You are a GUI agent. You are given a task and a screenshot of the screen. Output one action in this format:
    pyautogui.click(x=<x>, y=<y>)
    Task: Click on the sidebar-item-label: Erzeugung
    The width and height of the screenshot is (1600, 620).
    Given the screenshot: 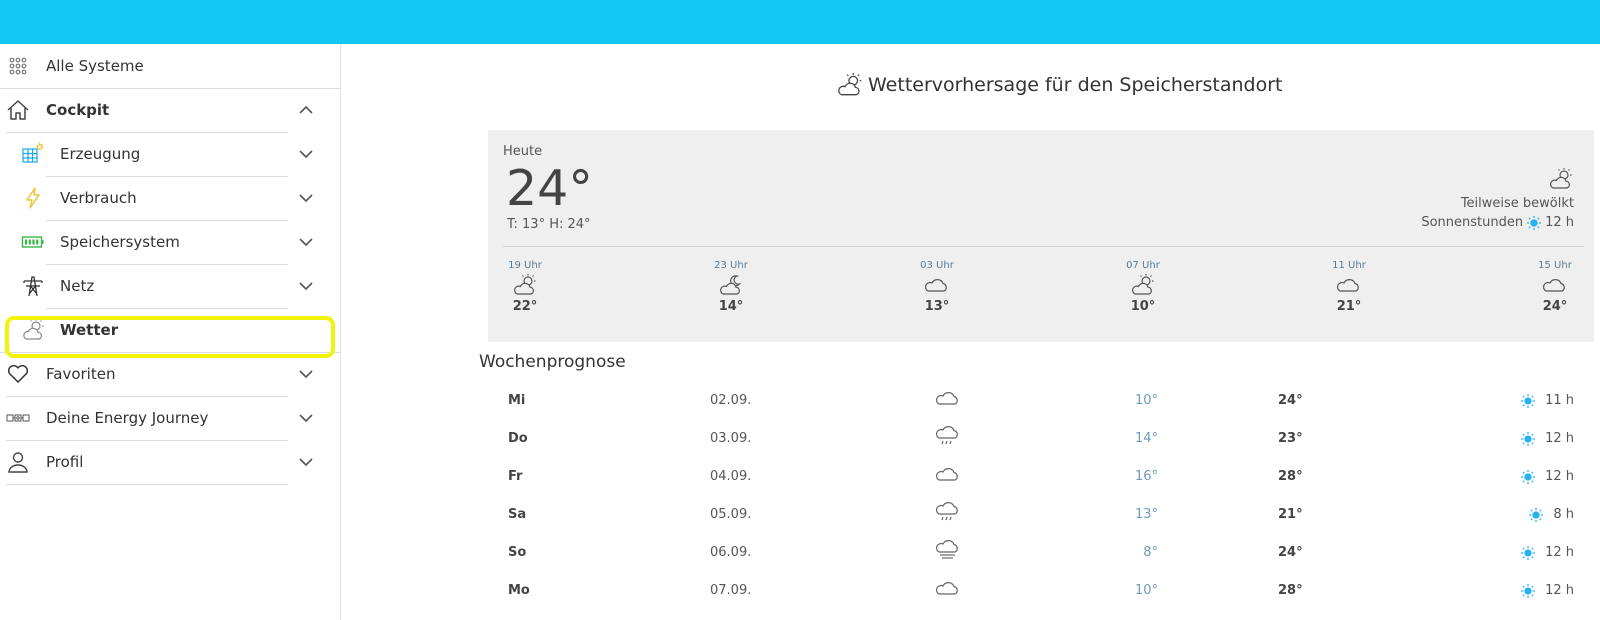 What is the action you would take?
    pyautogui.click(x=100, y=154)
    